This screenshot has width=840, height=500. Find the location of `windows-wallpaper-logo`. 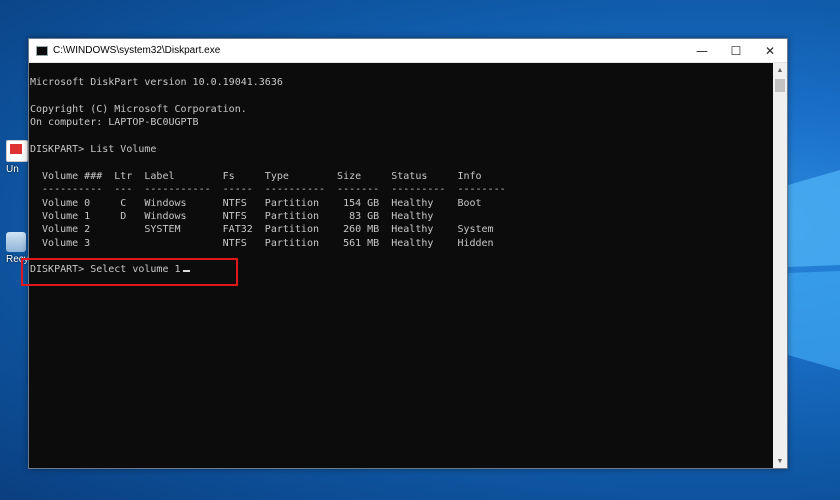

windows-wallpaper-logo is located at coordinates (814, 270).